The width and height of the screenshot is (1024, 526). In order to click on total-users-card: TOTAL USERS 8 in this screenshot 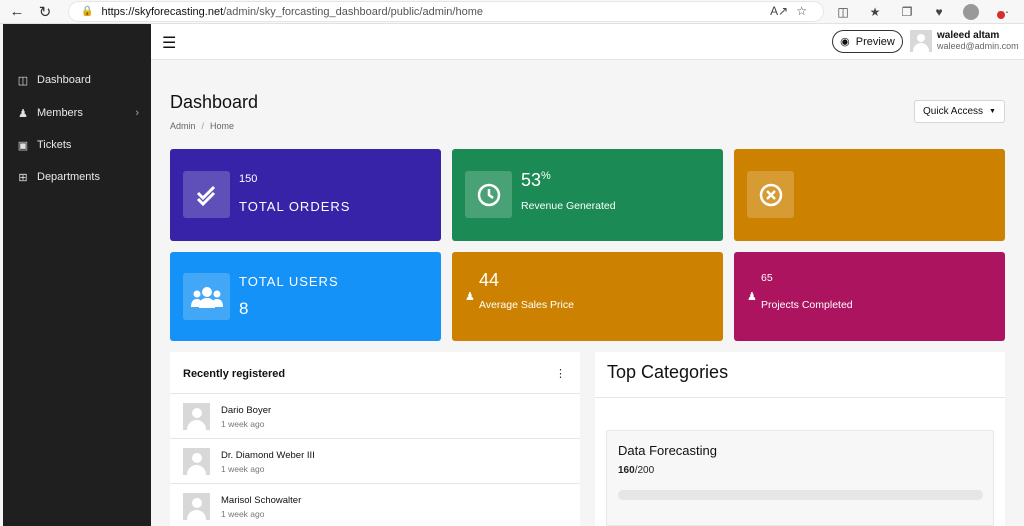, I will do `click(305, 296)`.